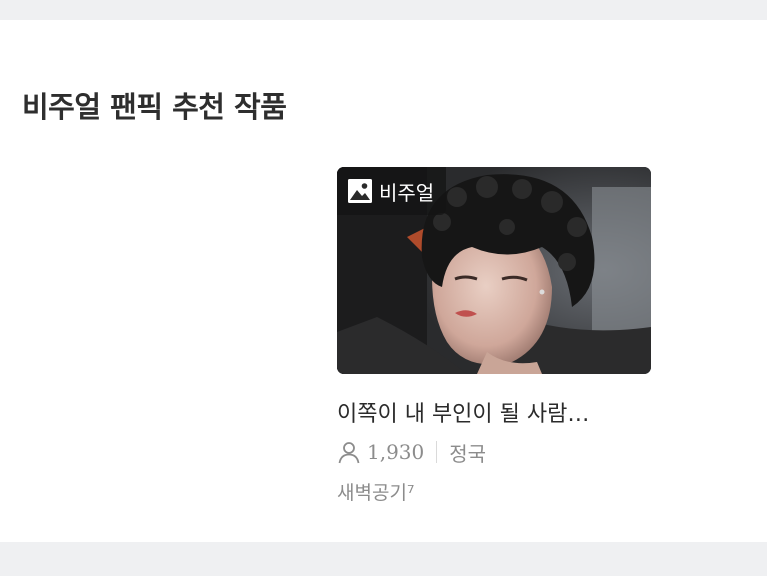 The height and width of the screenshot is (576, 767). I want to click on section-title: 비주얼 팬픽 추천 작품, so click(154, 107).